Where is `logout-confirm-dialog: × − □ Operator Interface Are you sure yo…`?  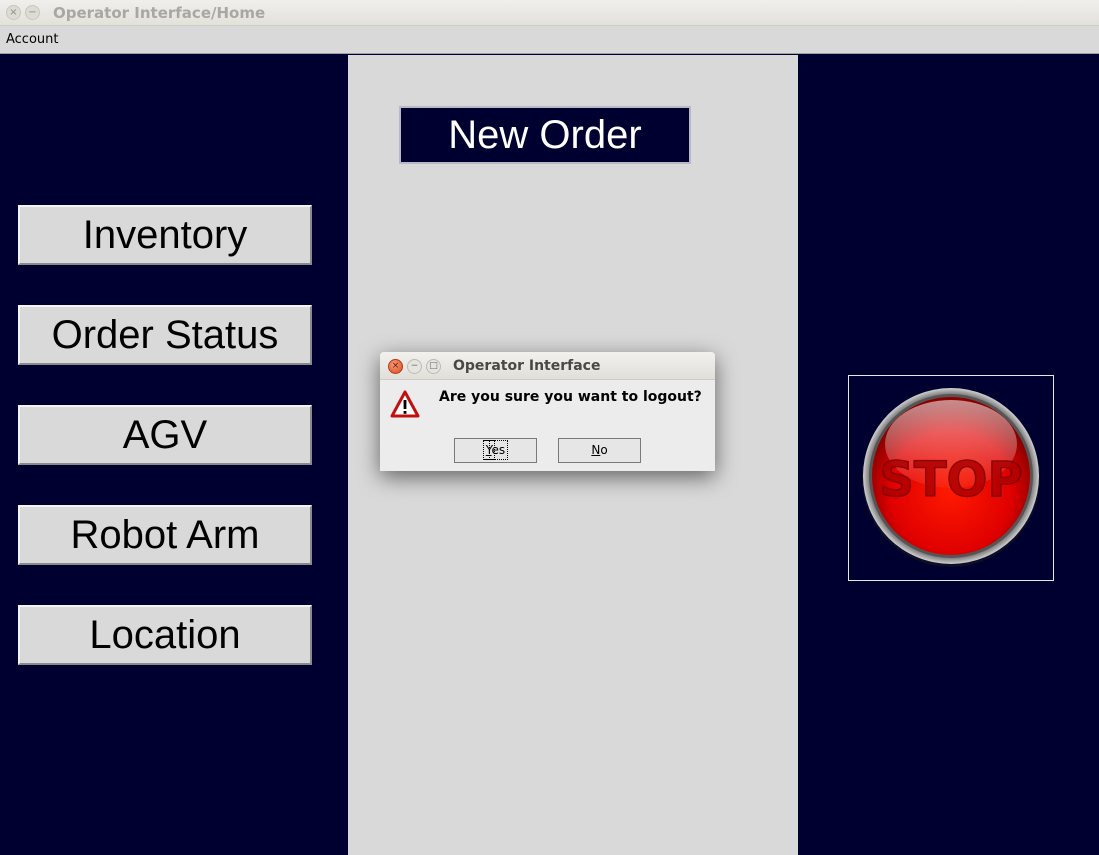 logout-confirm-dialog: × − □ Operator Interface Are you sure yo… is located at coordinates (547, 411).